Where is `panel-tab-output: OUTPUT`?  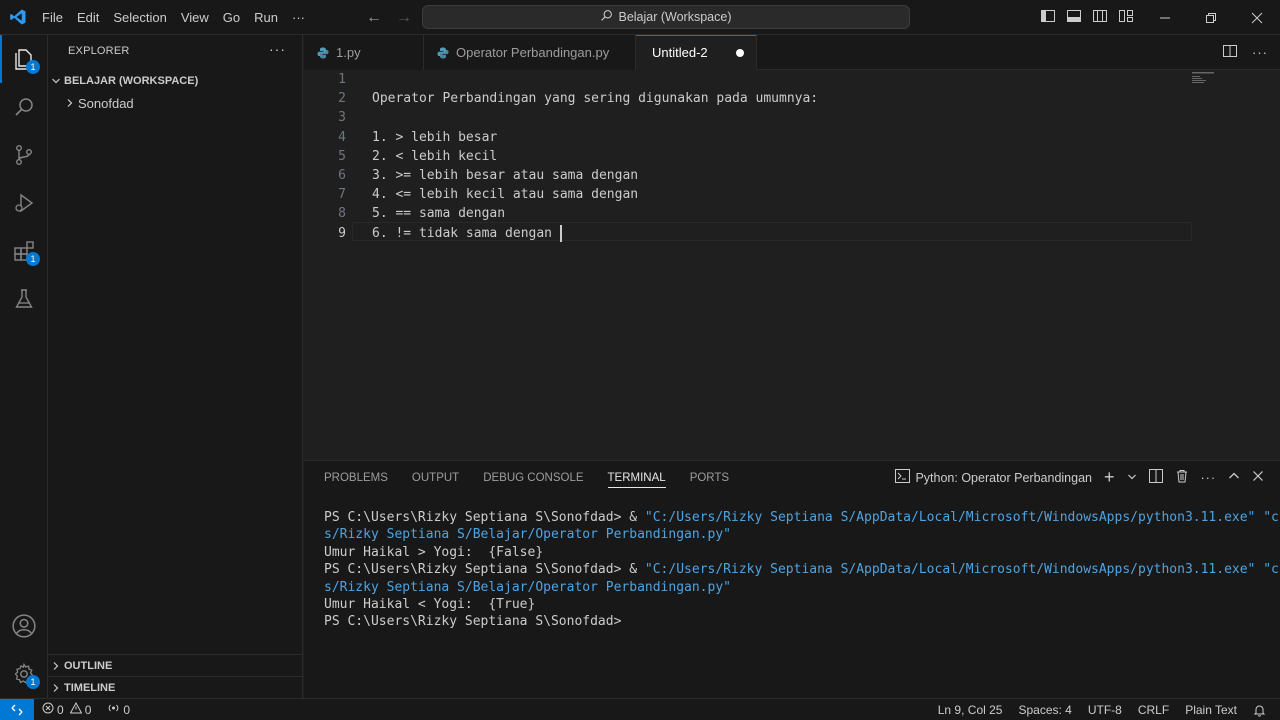 panel-tab-output: OUTPUT is located at coordinates (435, 478).